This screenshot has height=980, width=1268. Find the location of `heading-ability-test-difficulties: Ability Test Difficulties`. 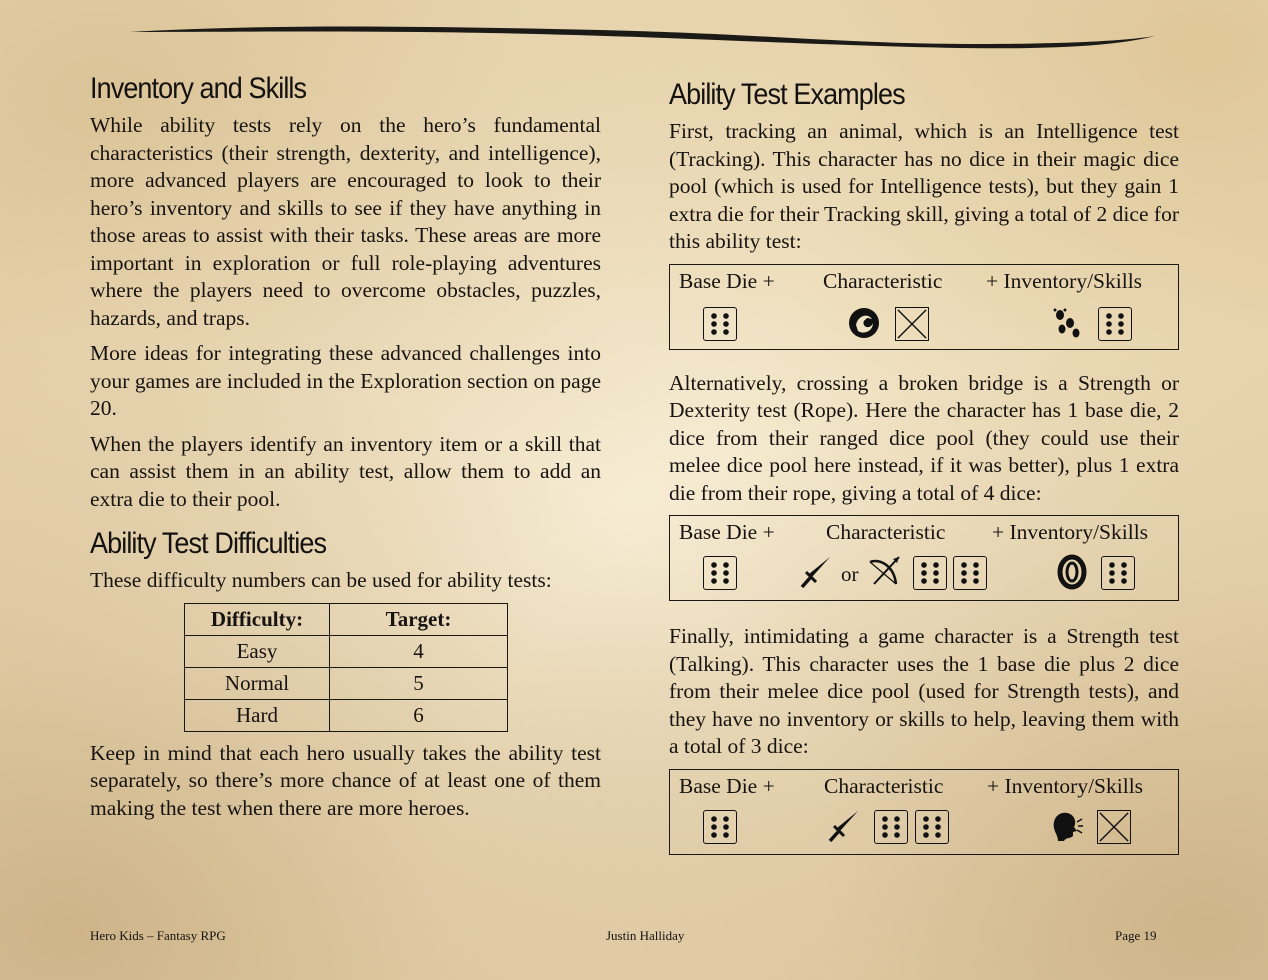

heading-ability-test-difficulties: Ability Test Difficulties is located at coordinates (208, 543).